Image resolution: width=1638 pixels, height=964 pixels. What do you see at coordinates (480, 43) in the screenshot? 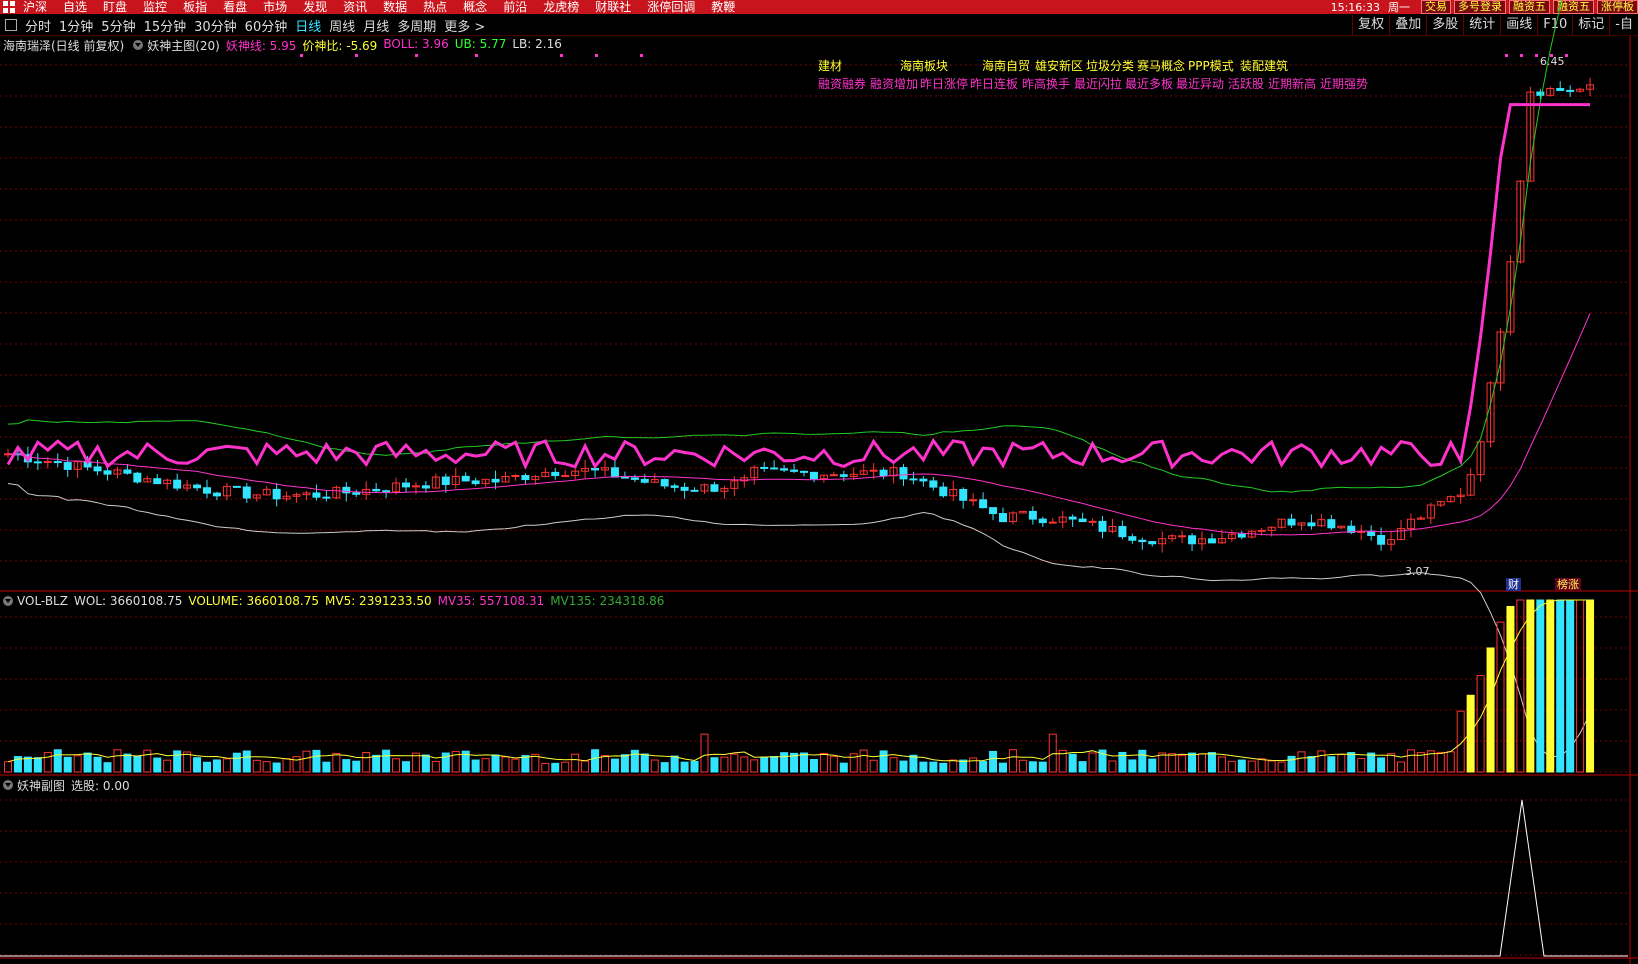
I see `main-value-3: UB: 5.77` at bounding box center [480, 43].